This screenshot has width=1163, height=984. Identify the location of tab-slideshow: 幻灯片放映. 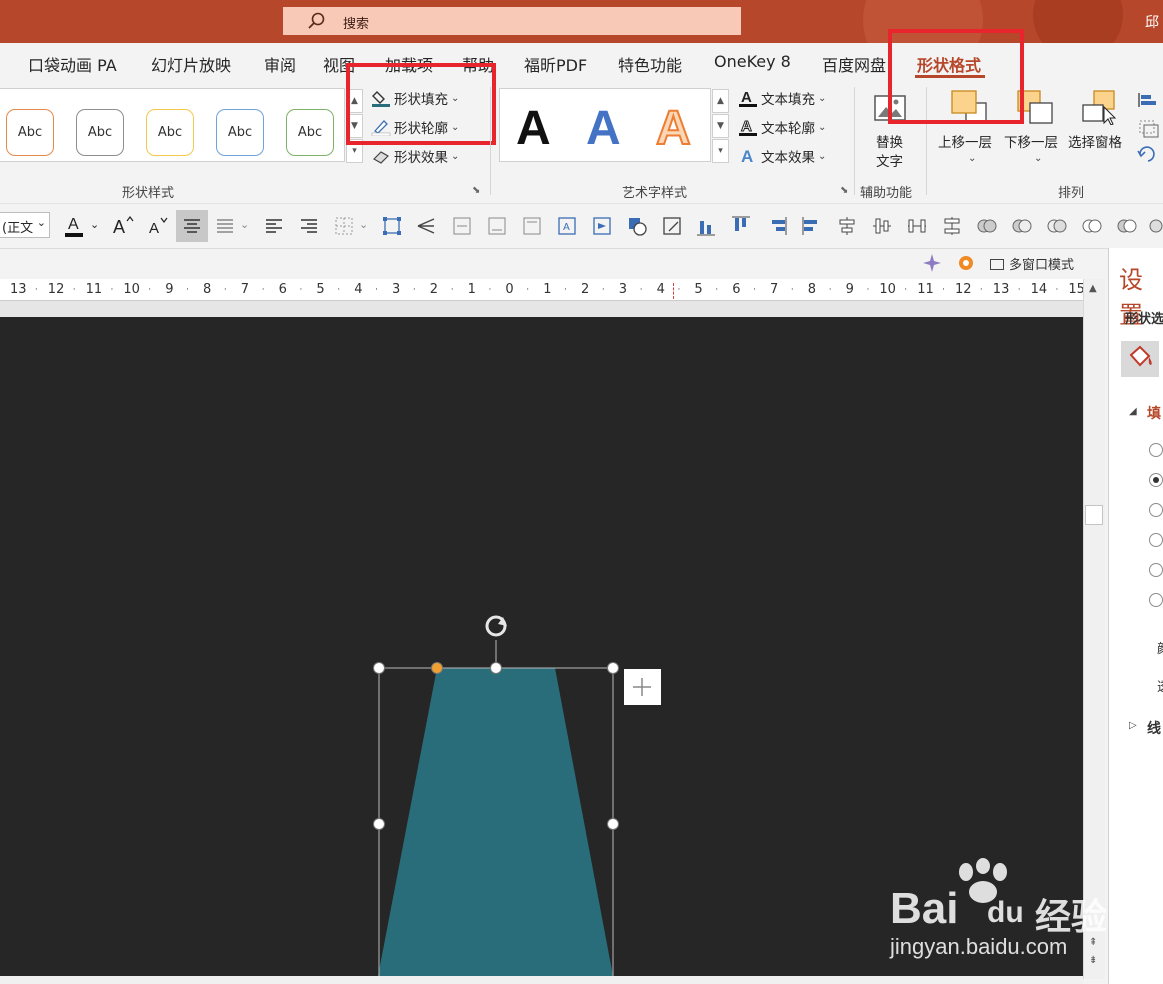
(191, 64).